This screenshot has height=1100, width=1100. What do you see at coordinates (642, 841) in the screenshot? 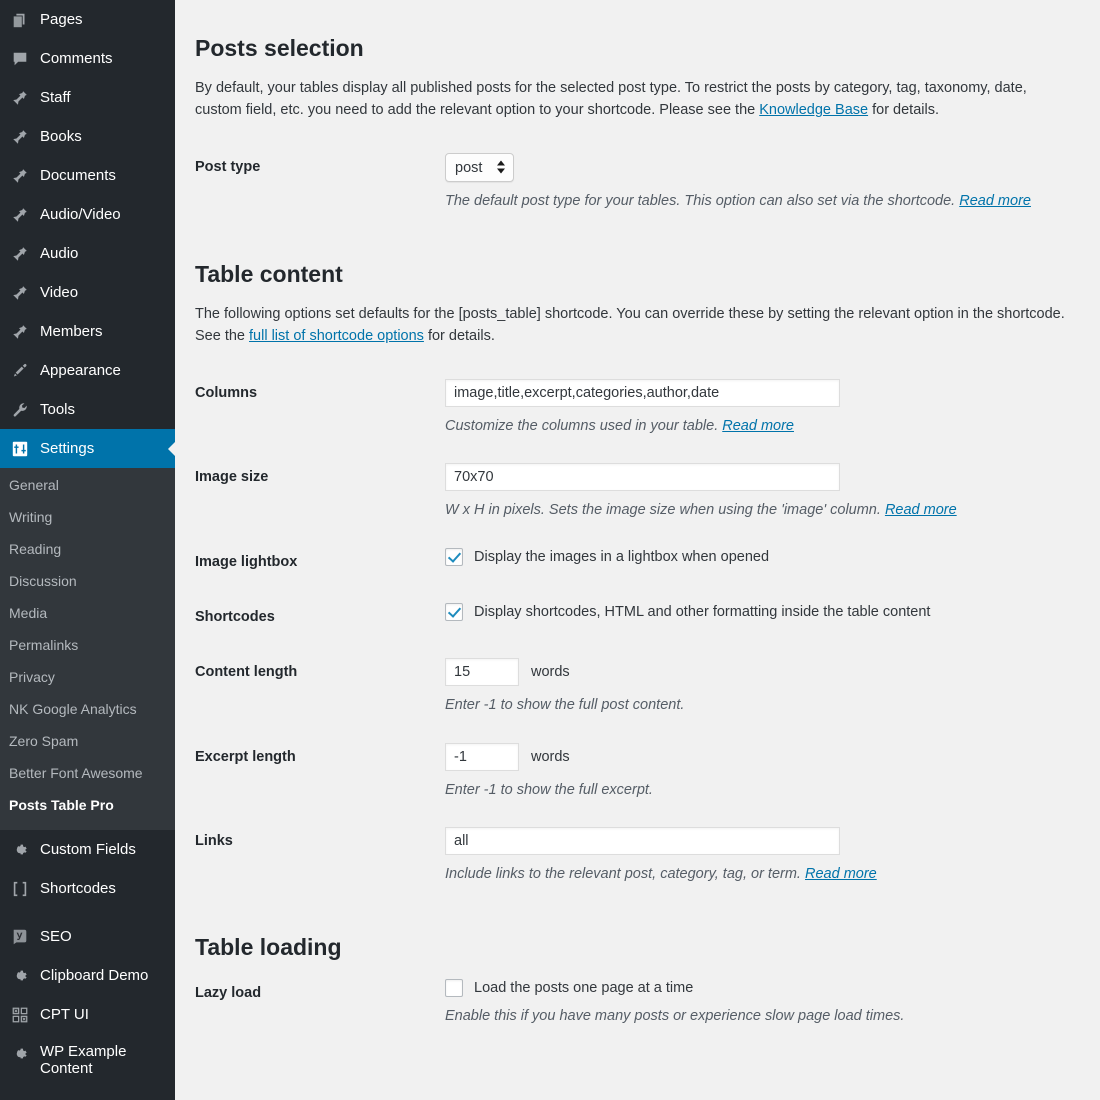
I see `links-input` at bounding box center [642, 841].